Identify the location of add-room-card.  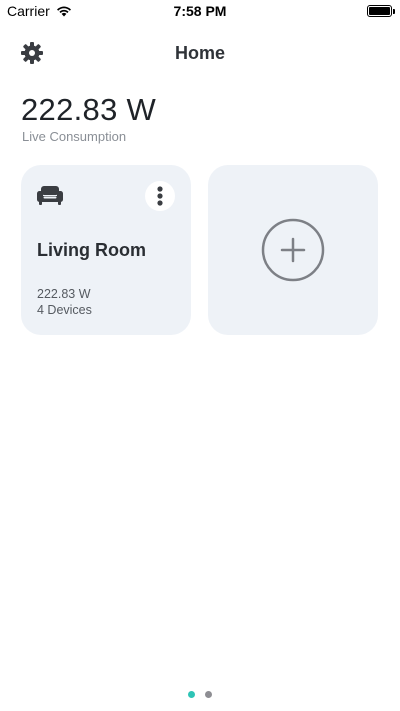
(293, 250).